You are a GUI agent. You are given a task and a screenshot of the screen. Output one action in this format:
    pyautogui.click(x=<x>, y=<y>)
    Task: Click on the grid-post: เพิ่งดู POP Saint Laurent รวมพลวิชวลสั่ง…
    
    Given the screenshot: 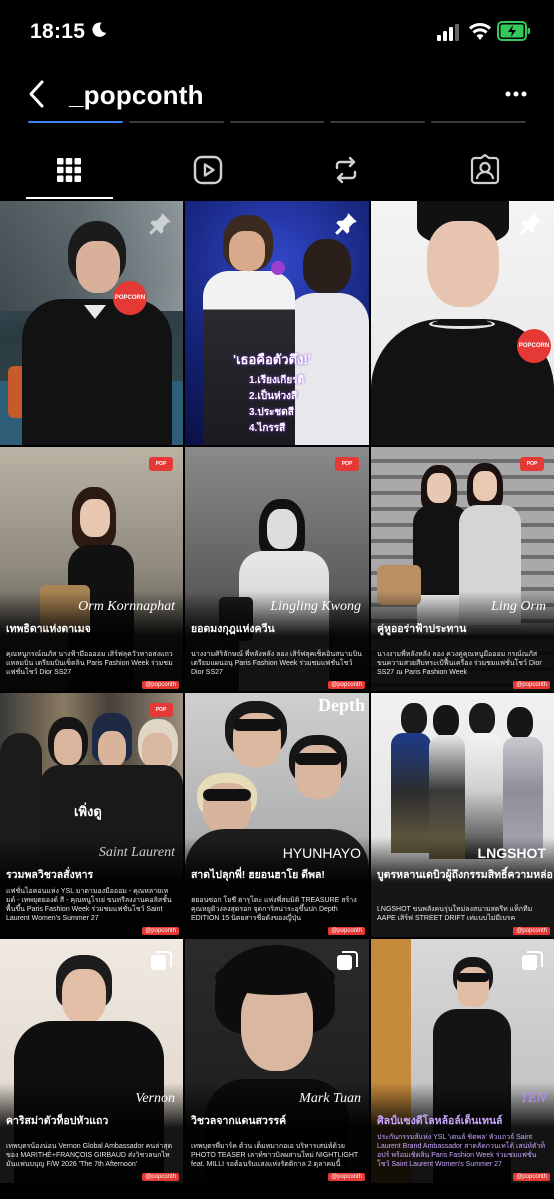 What is the action you would take?
    pyautogui.click(x=91, y=815)
    